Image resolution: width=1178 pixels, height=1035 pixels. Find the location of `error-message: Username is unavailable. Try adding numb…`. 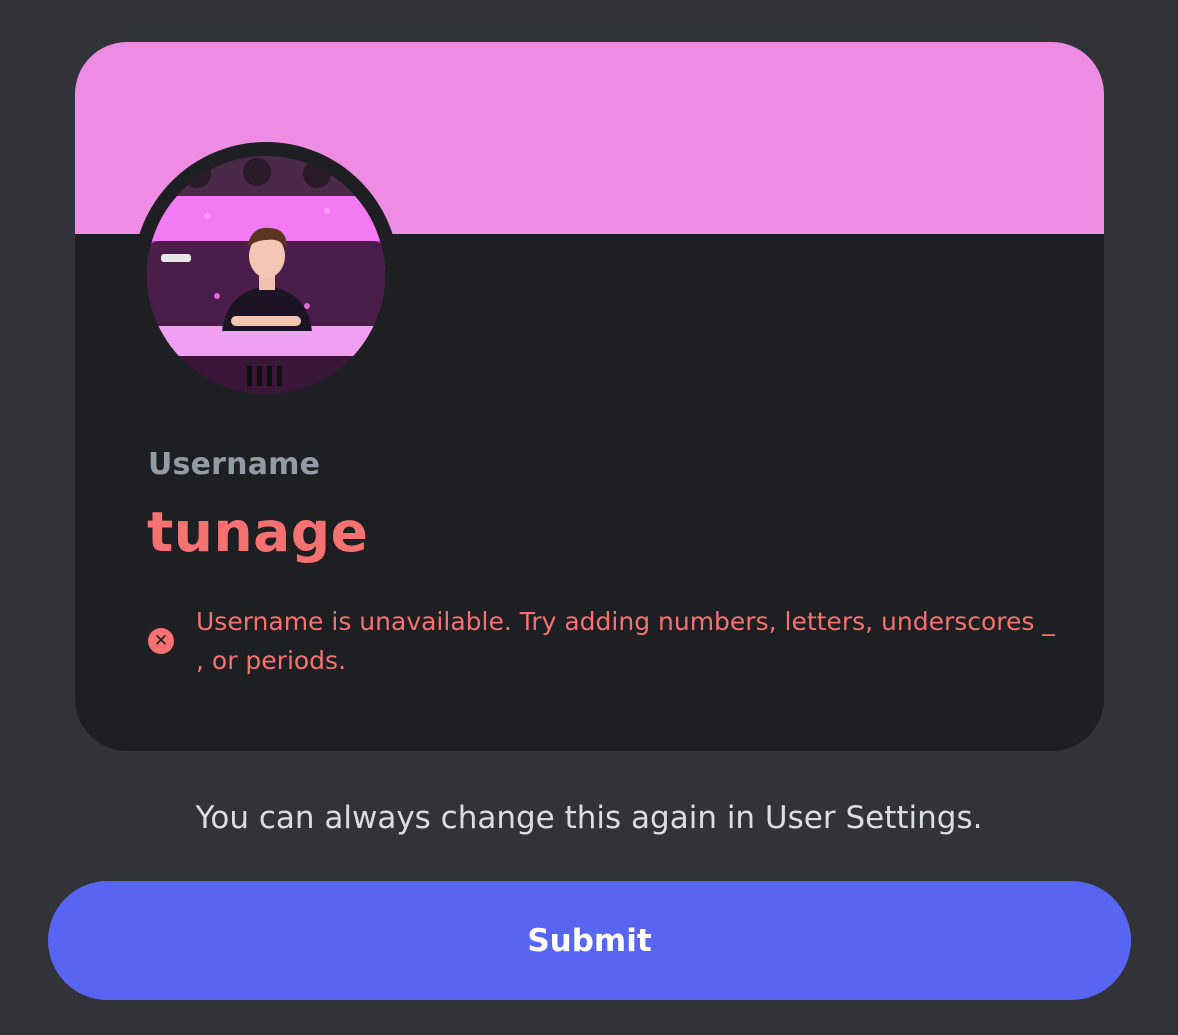

error-message: Username is unavailable. Try adding numb… is located at coordinates (625, 641).